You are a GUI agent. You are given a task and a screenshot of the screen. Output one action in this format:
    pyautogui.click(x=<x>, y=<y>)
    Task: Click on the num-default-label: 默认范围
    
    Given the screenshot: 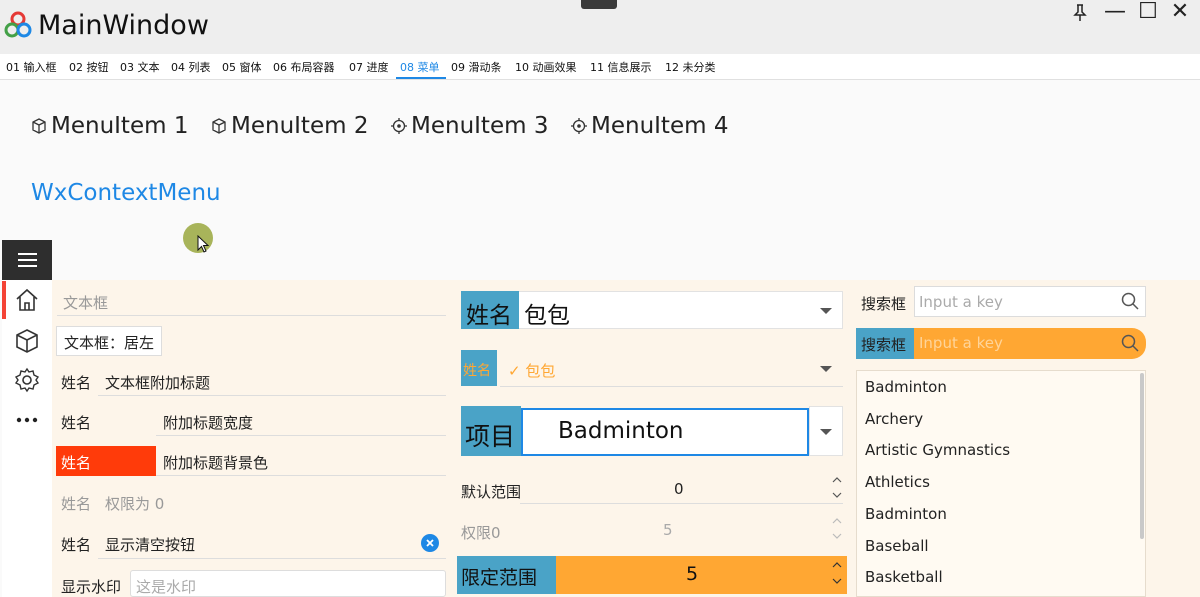 What is the action you would take?
    pyautogui.click(x=491, y=491)
    